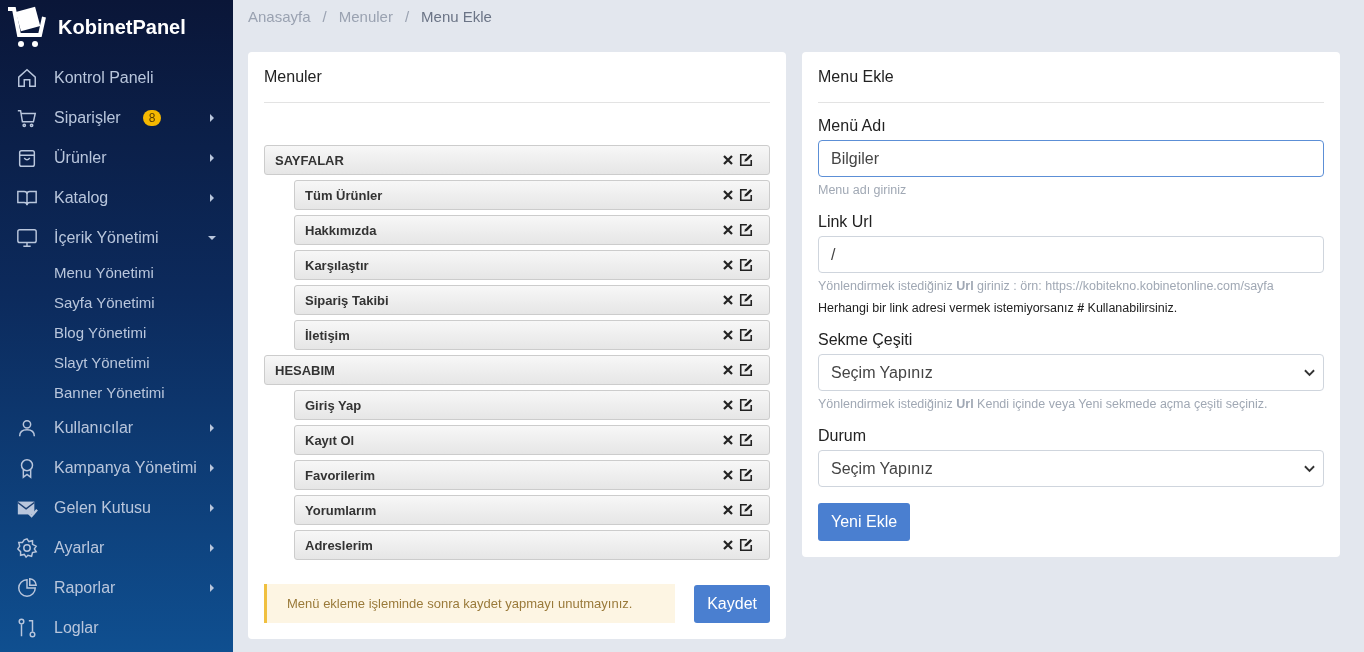 This screenshot has width=1364, height=652. What do you see at coordinates (116, 628) in the screenshot?
I see `nav-item: Loglar` at bounding box center [116, 628].